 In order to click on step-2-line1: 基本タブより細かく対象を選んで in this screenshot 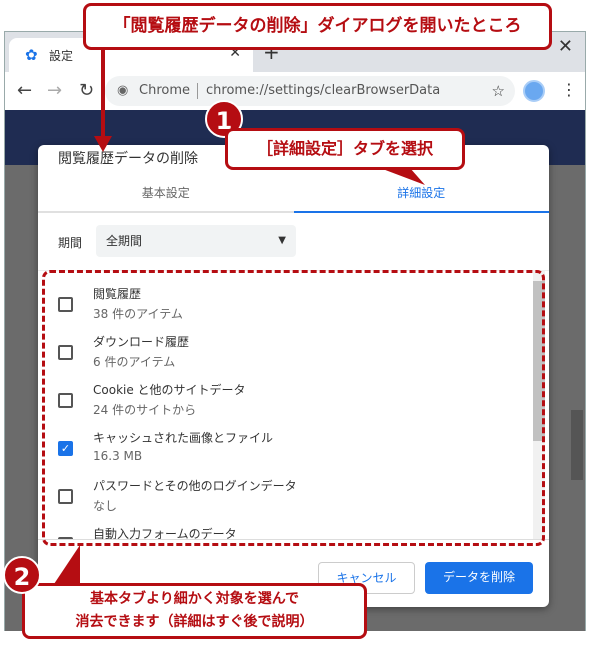, I will do `click(194, 599)`.